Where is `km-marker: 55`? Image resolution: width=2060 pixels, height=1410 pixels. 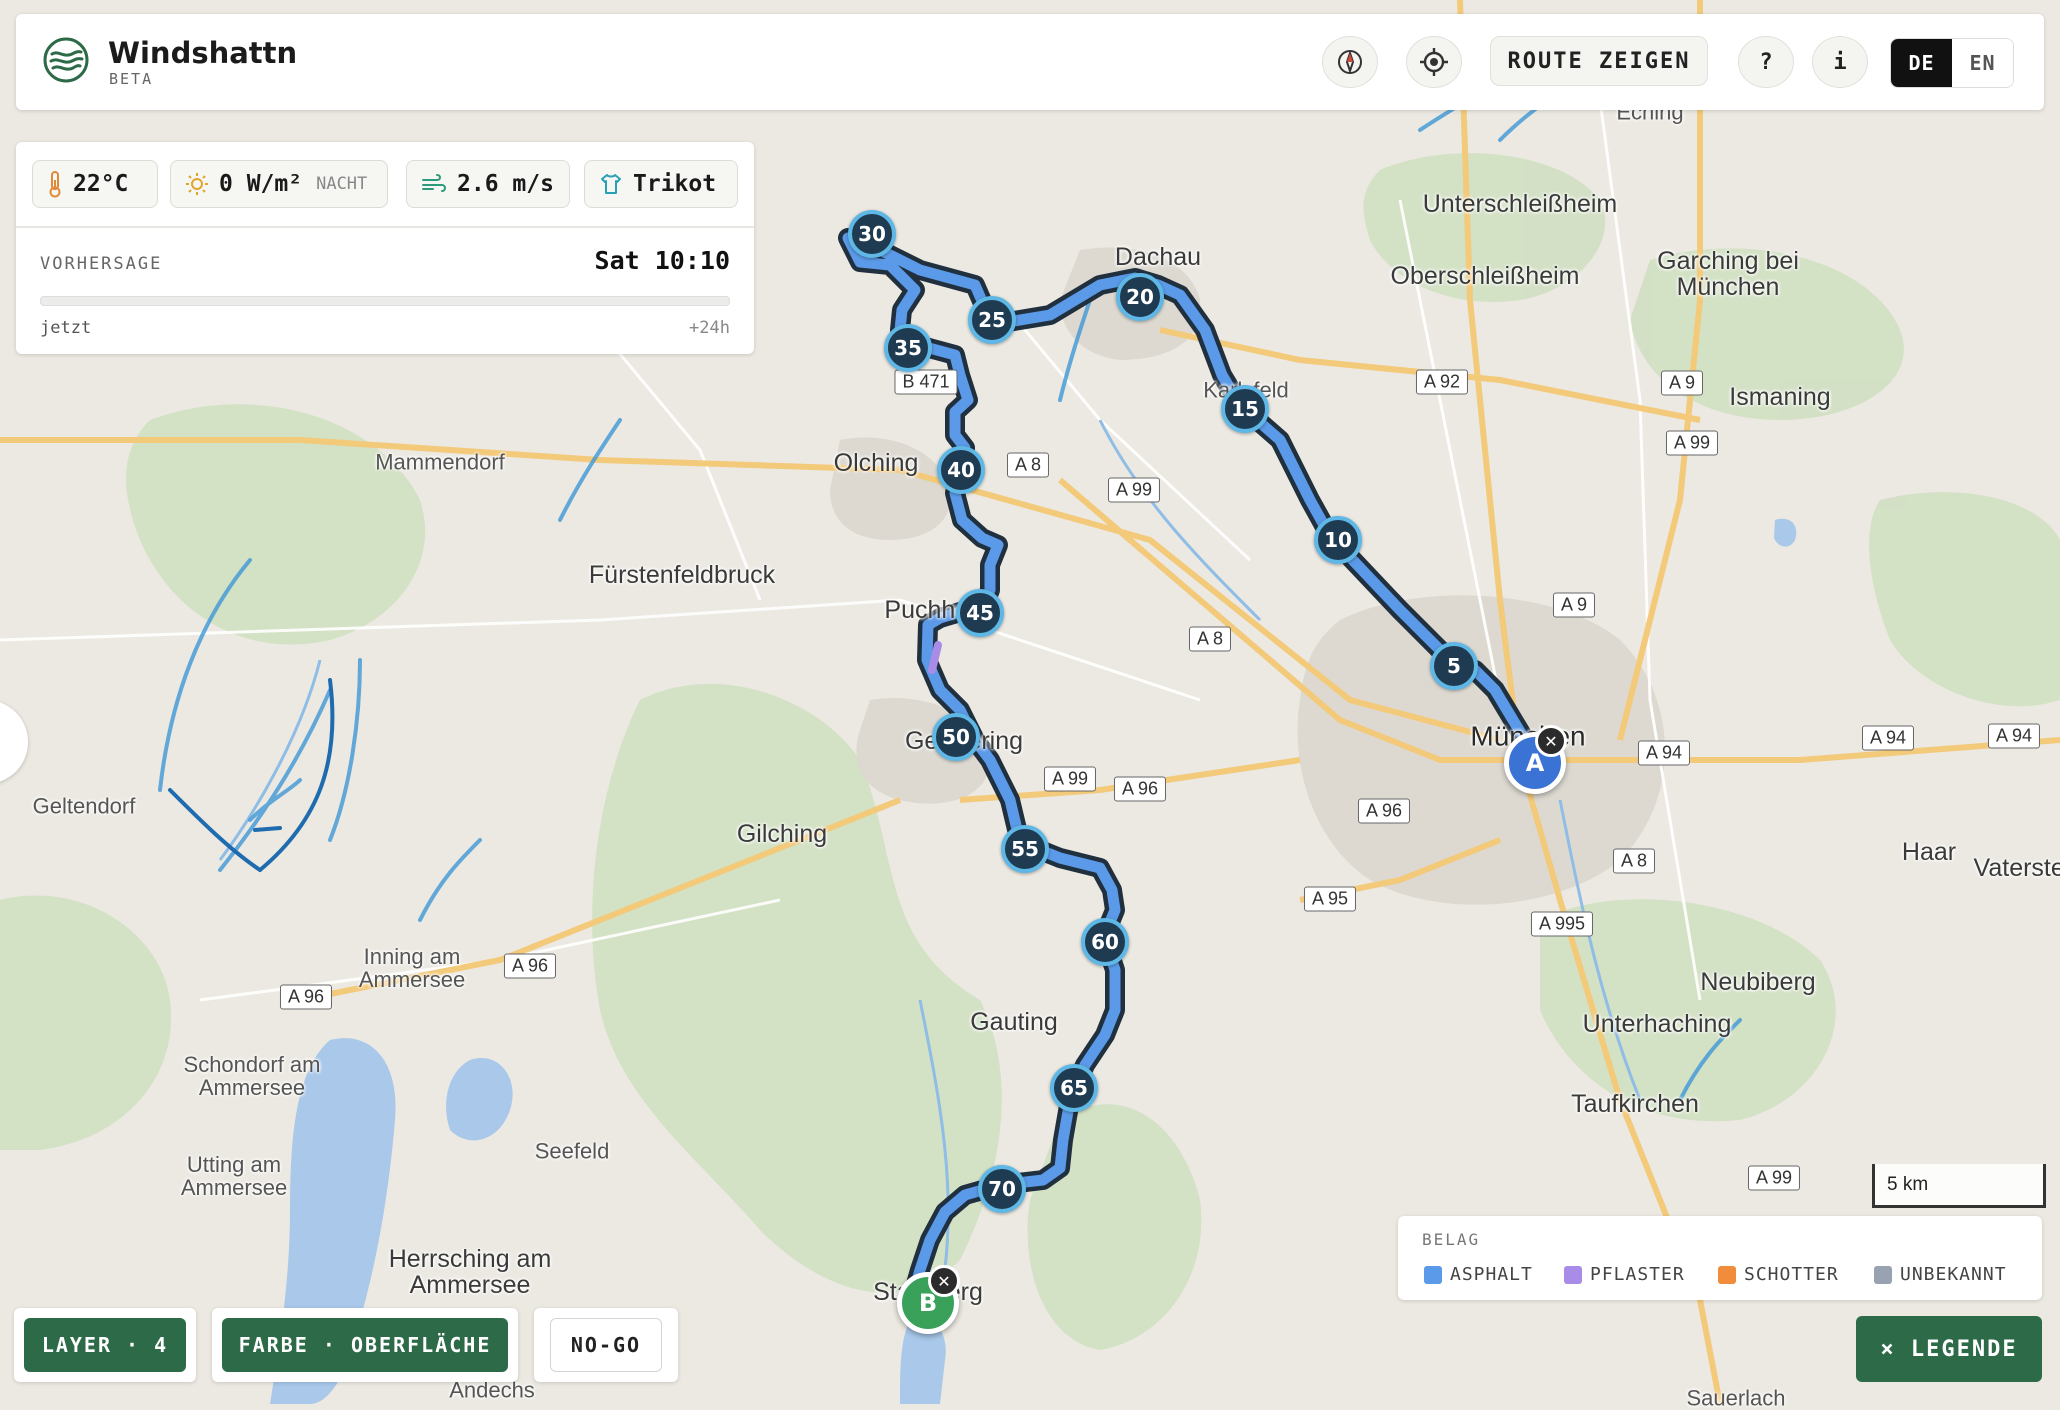
km-marker: 55 is located at coordinates (1025, 849).